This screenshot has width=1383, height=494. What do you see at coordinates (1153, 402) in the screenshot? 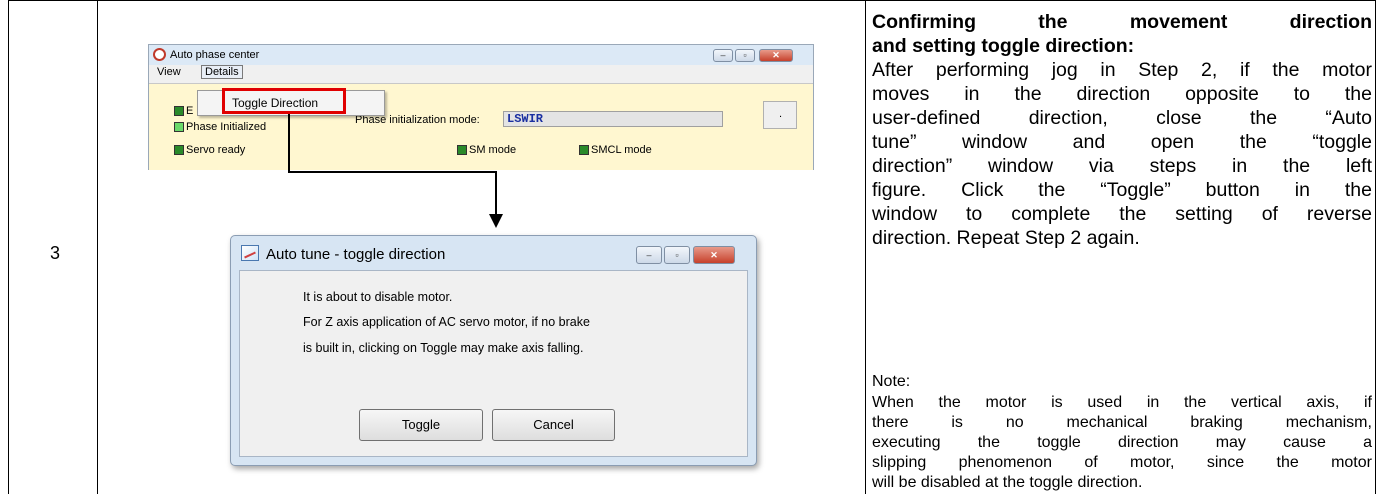
I see `note-word: in` at bounding box center [1153, 402].